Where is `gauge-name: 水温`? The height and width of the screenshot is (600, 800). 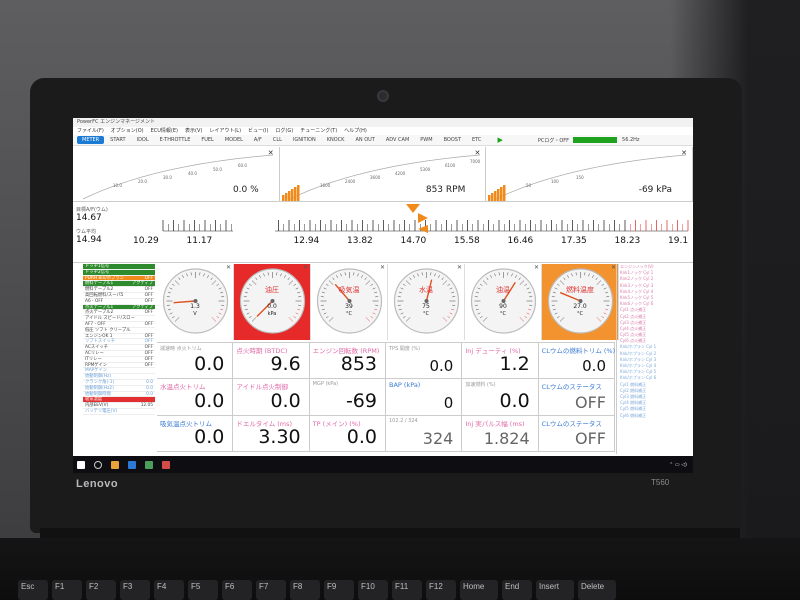
gauge-name: 水温 is located at coordinates (426, 290).